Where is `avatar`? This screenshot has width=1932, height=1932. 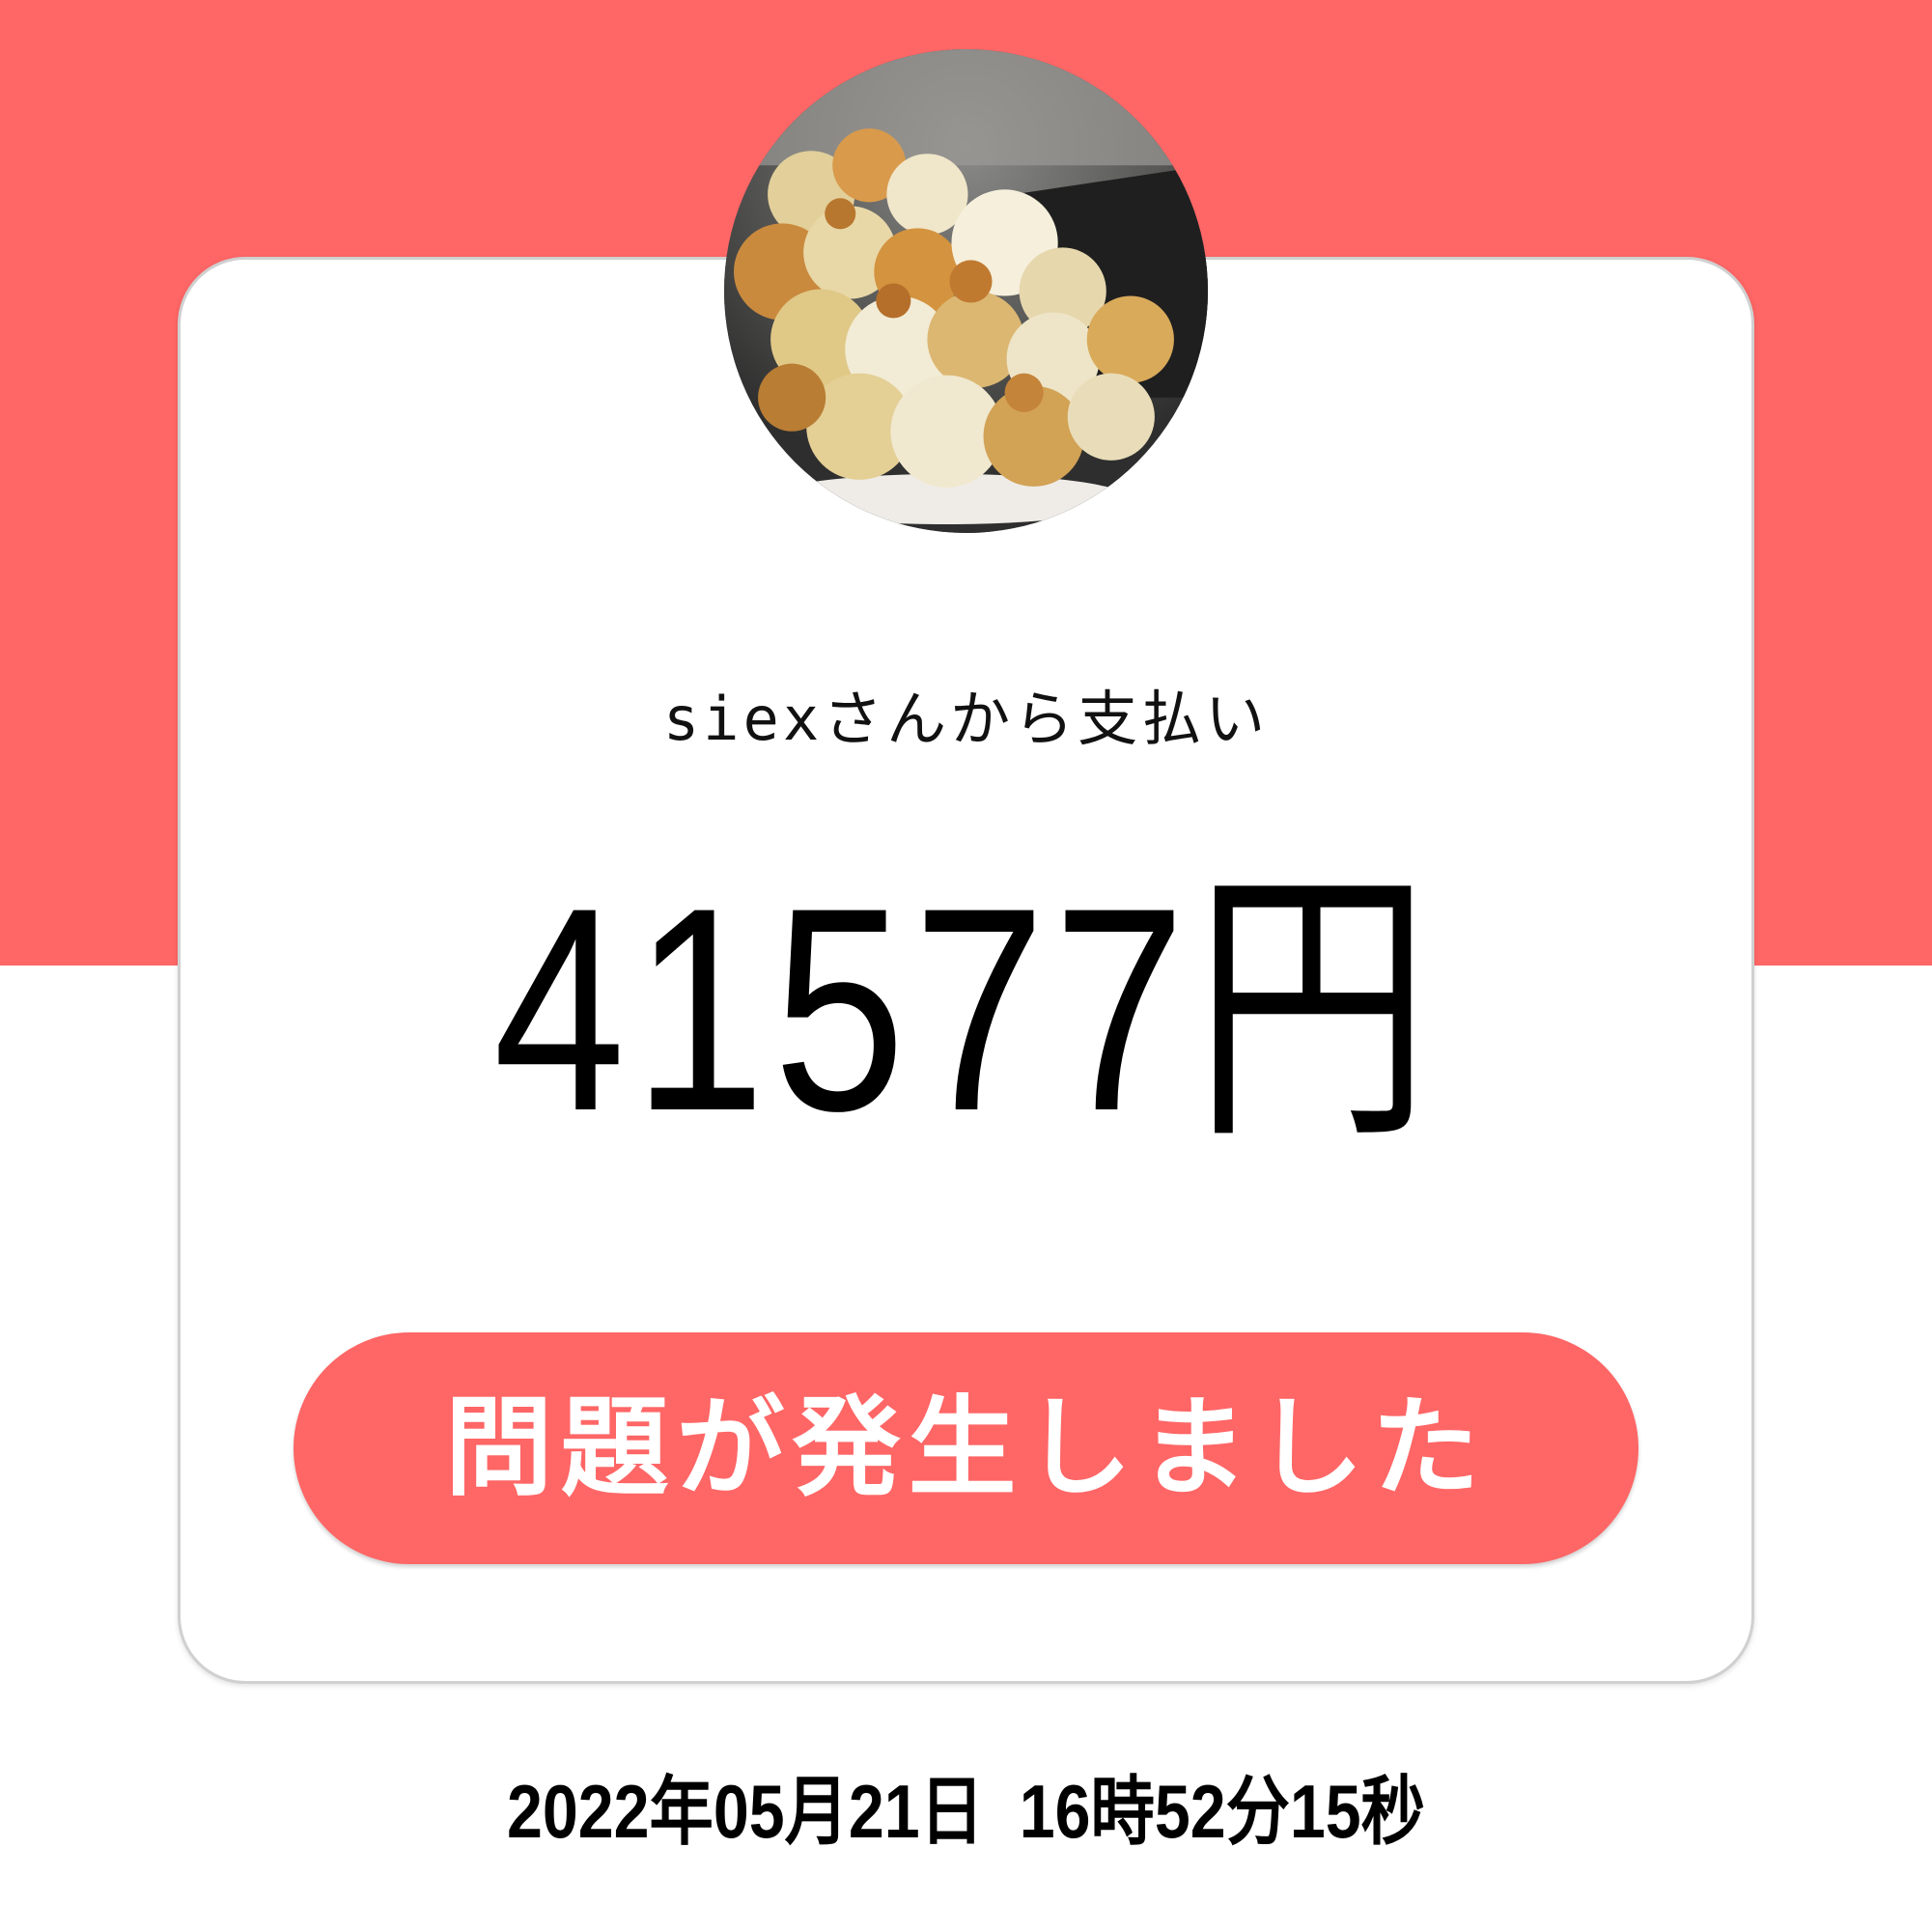
avatar is located at coordinates (966, 291).